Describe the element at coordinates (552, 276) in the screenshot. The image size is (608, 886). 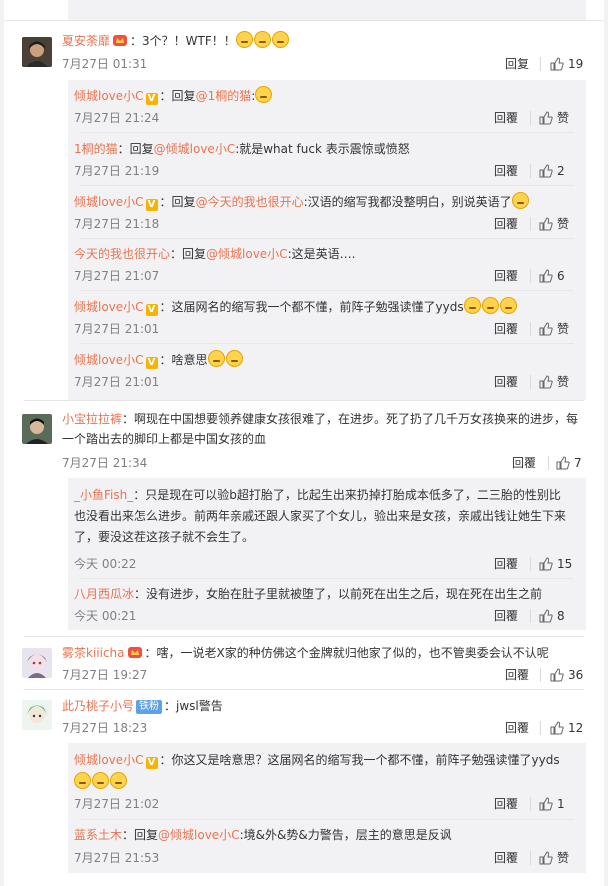
I see `like-button: 6` at that location.